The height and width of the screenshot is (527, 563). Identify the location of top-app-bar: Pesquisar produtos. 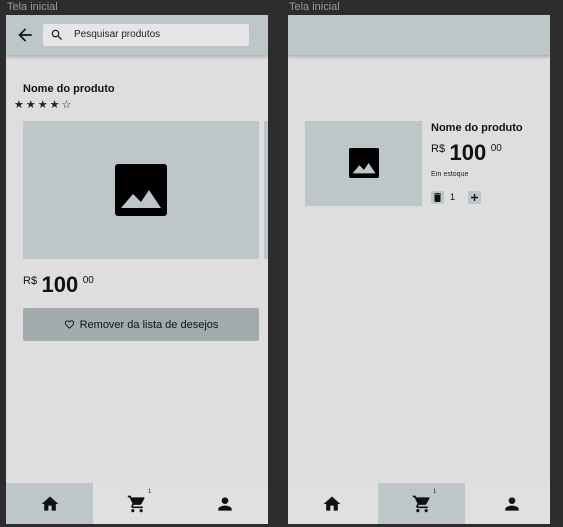
(137, 35).